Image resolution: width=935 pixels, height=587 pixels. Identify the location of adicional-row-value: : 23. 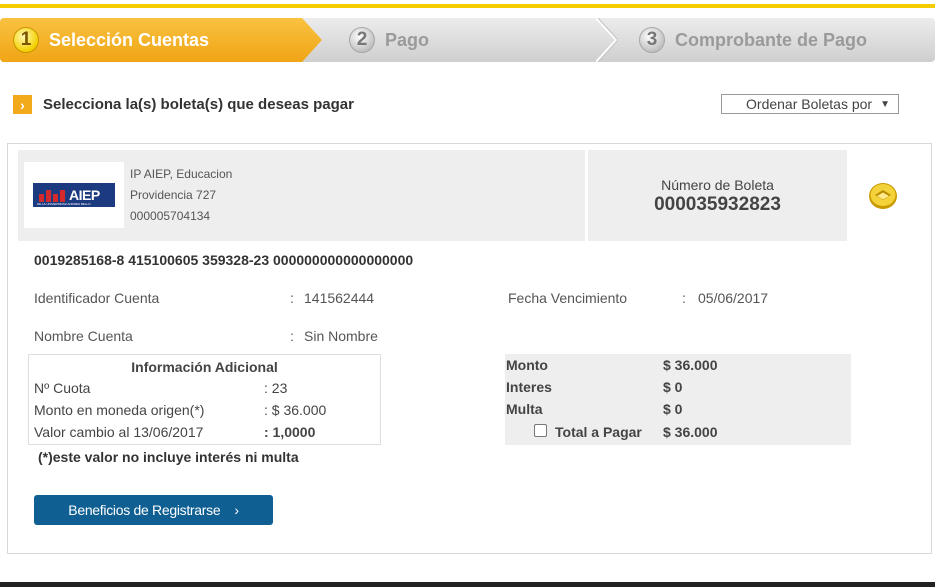
(276, 388).